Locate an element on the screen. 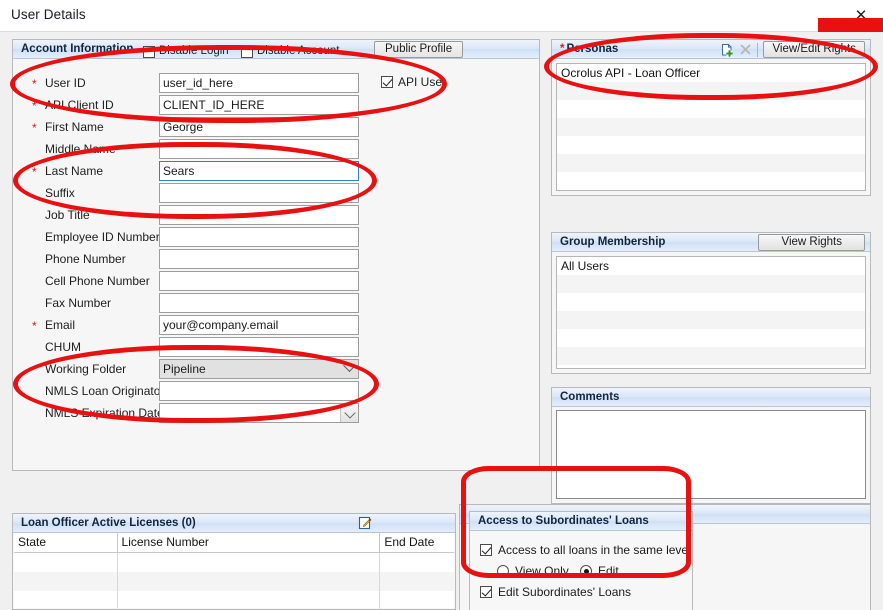 Image resolution: width=883 pixels, height=610 pixels. field-row: * API Client ID is located at coordinates (276, 106).